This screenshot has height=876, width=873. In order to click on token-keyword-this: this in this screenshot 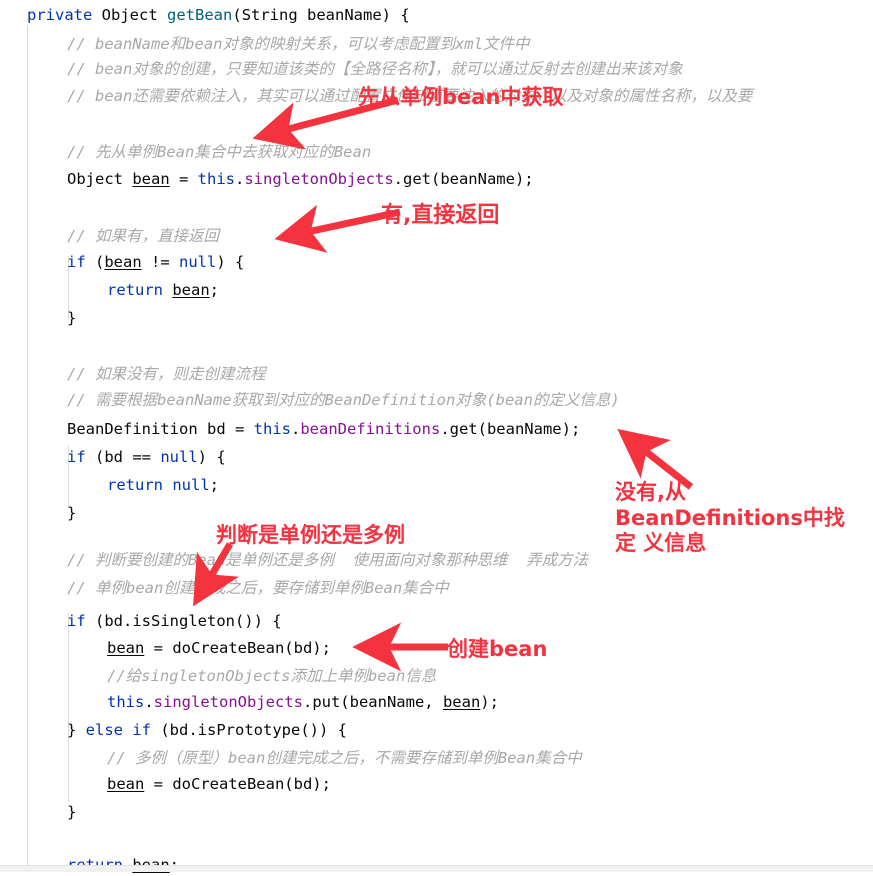, I will do `click(216, 179)`.